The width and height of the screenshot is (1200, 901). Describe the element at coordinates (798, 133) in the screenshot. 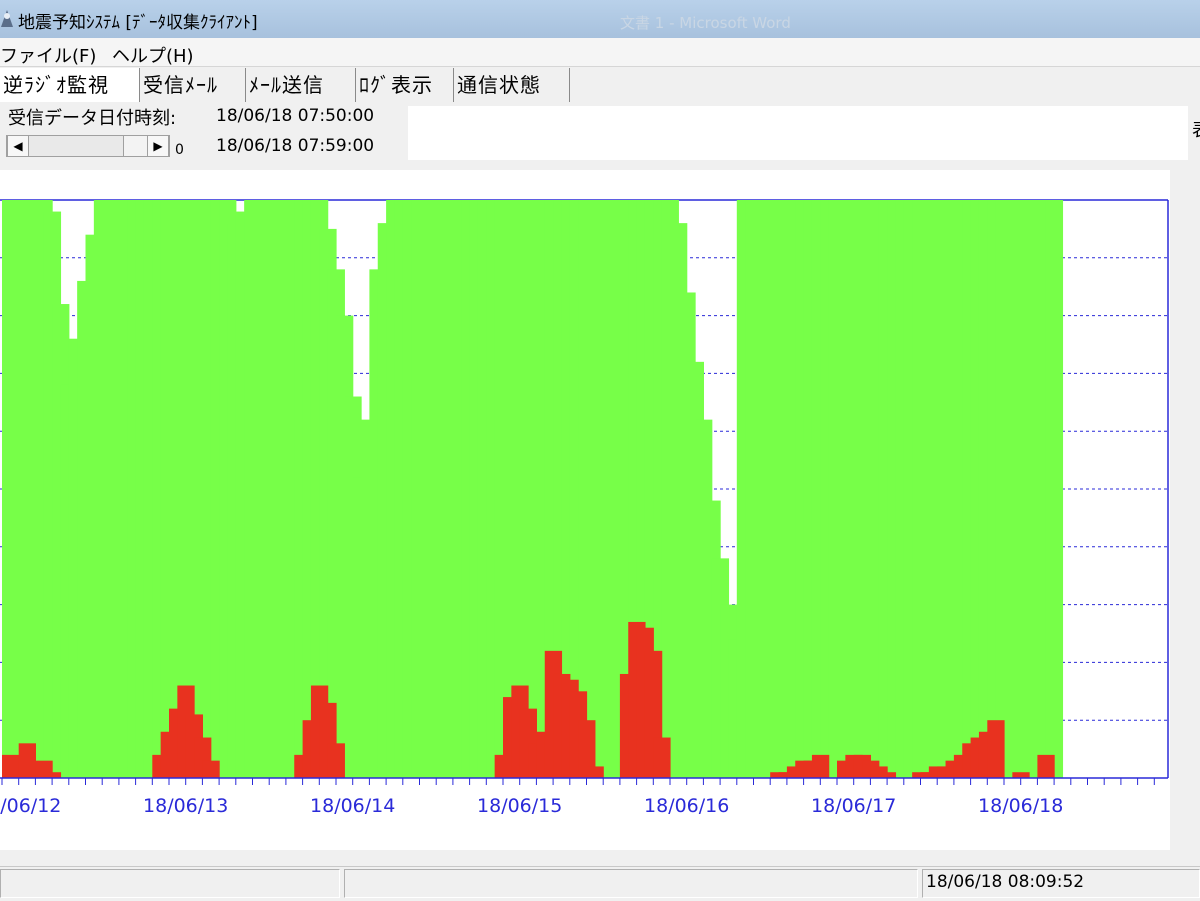

I see `info-box` at that location.